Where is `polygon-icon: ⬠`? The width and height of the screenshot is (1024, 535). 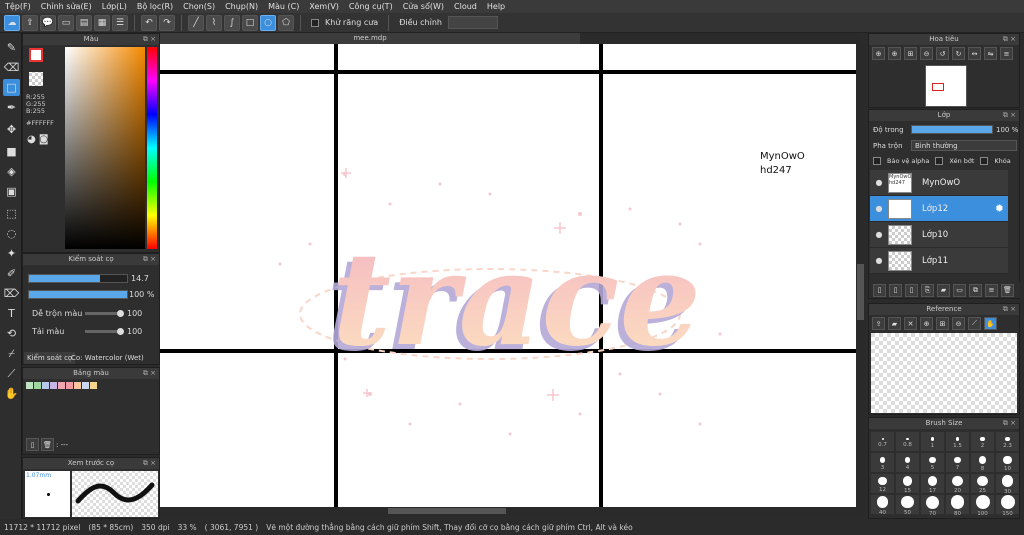 polygon-icon: ⬠ is located at coordinates (286, 22).